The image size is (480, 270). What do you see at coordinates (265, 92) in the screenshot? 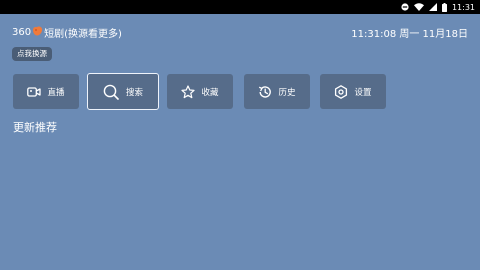
I see `history-icon` at bounding box center [265, 92].